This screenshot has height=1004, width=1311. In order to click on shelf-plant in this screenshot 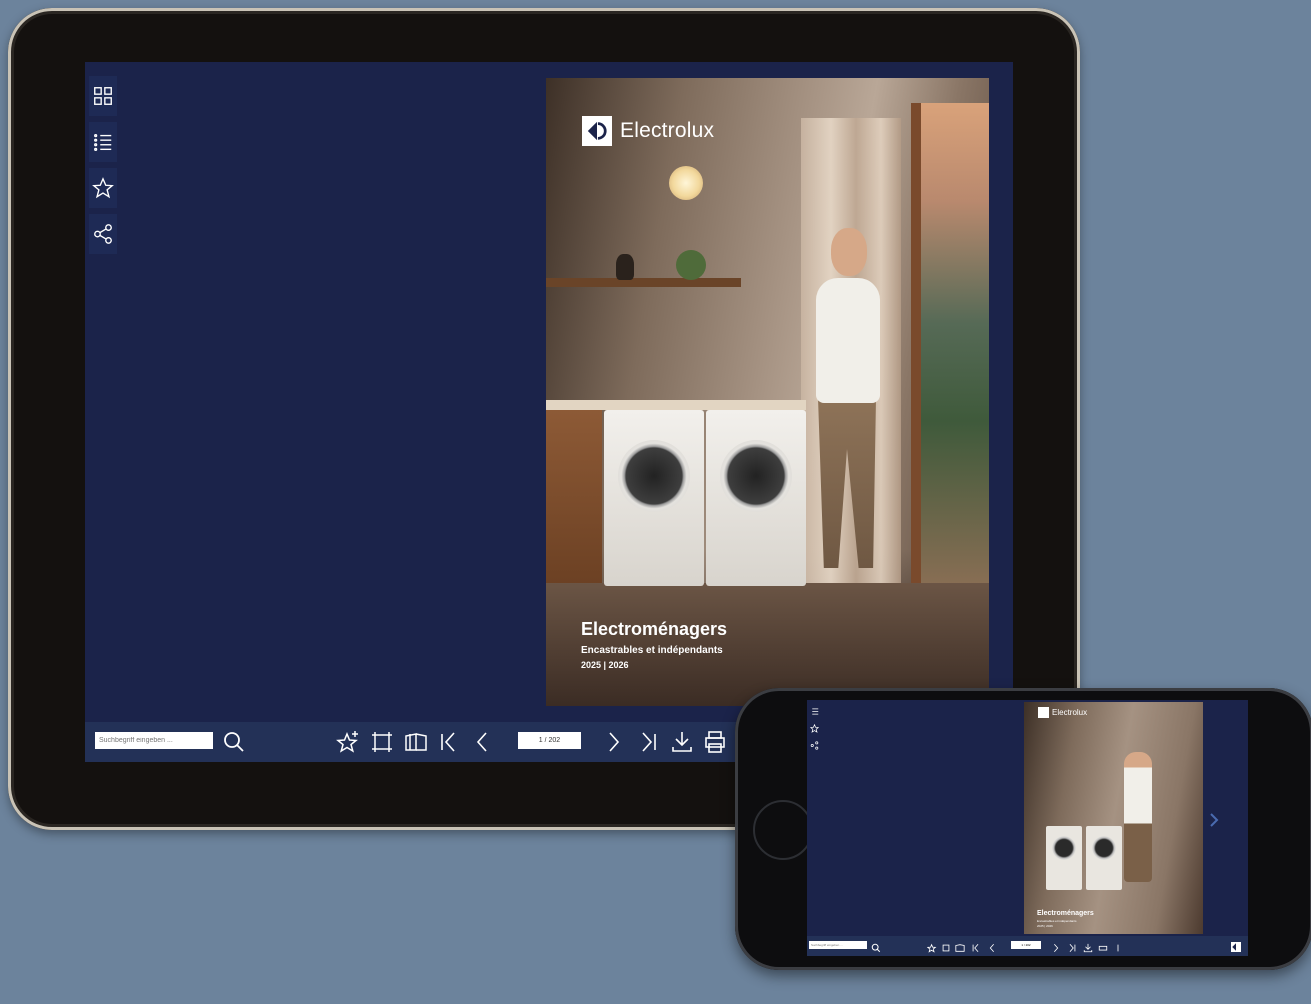, I will do `click(691, 265)`.